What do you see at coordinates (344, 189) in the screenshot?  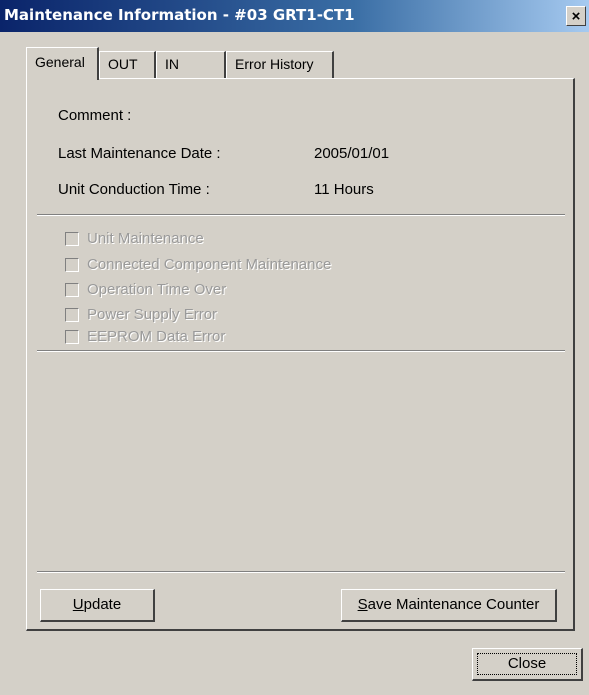 I see `unit-conduction-time-value: 11 Hours` at bounding box center [344, 189].